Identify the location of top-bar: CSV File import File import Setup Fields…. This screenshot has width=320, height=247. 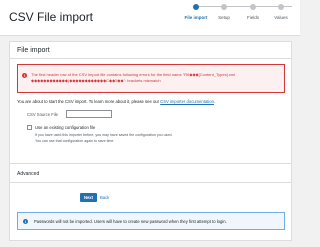
(150, 18).